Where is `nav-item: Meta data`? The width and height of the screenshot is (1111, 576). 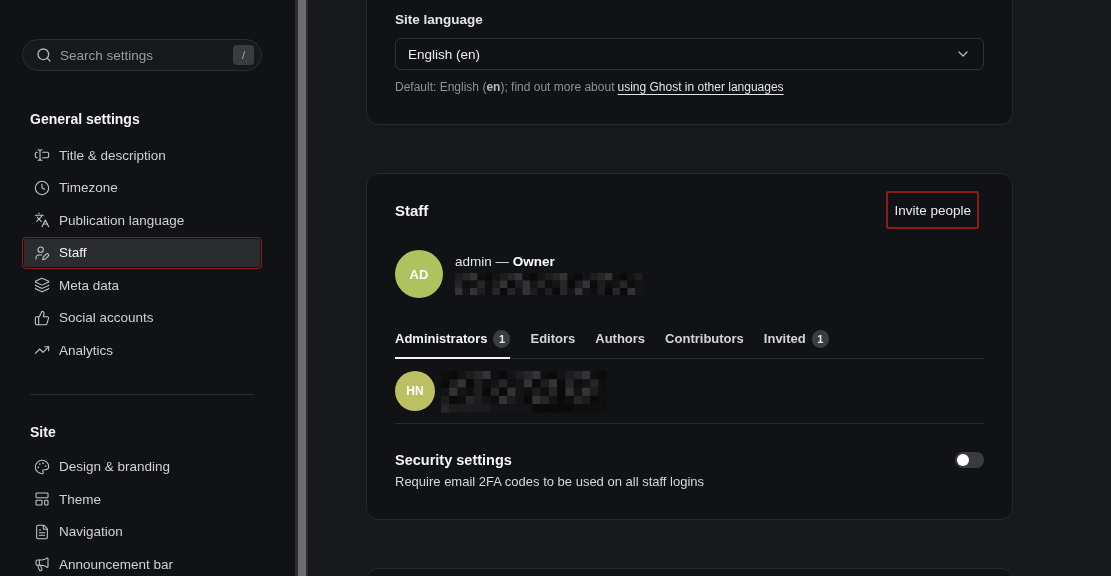 nav-item: Meta data is located at coordinates (142, 285).